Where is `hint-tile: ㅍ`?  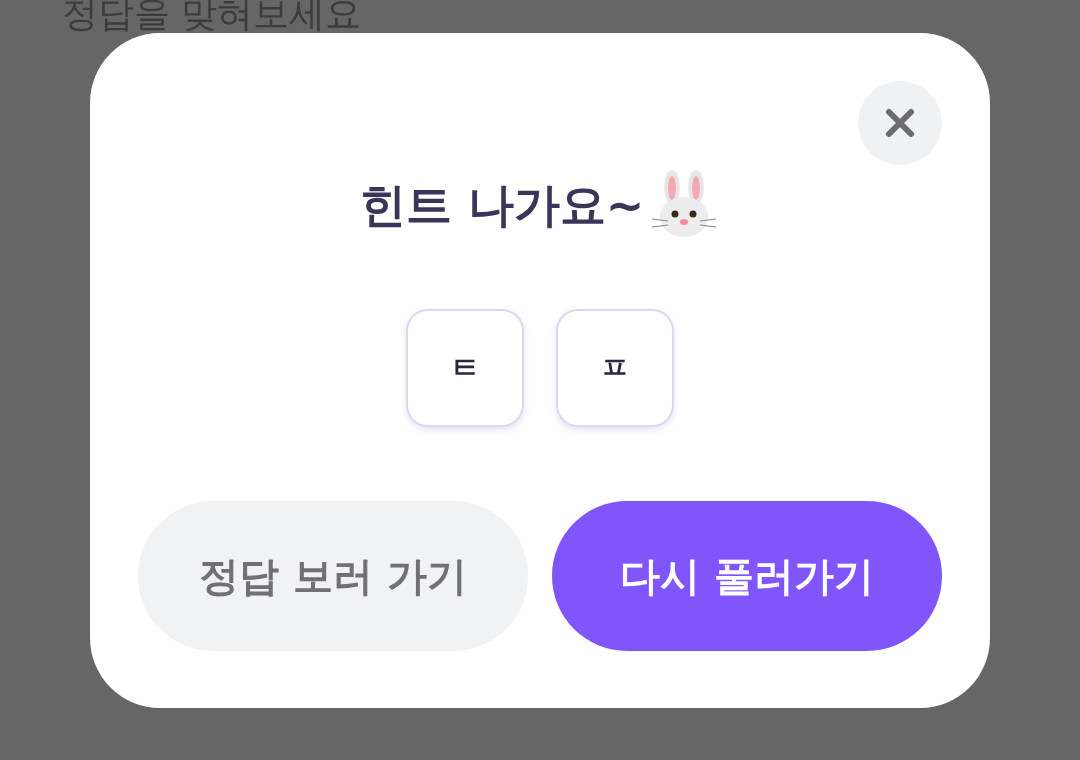 hint-tile: ㅍ is located at coordinates (615, 368).